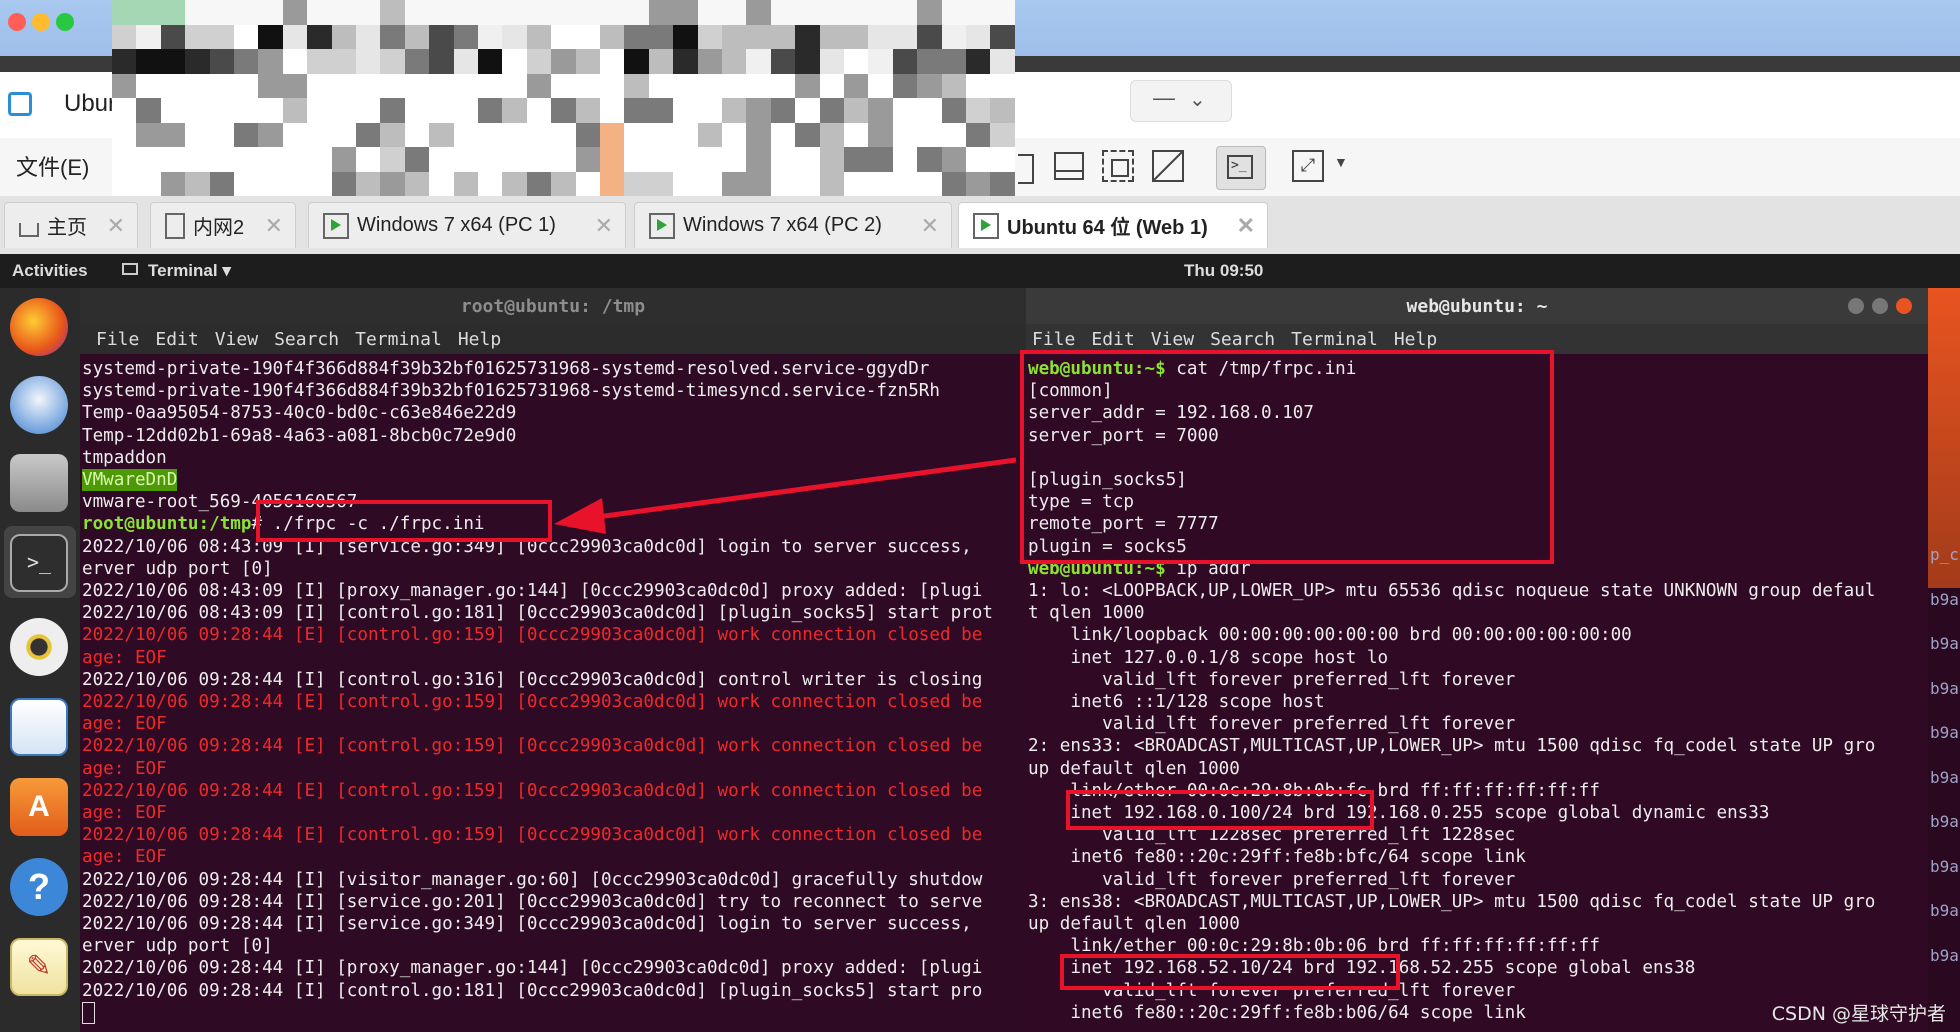  I want to click on fullscreen-icon, so click(1118, 166).